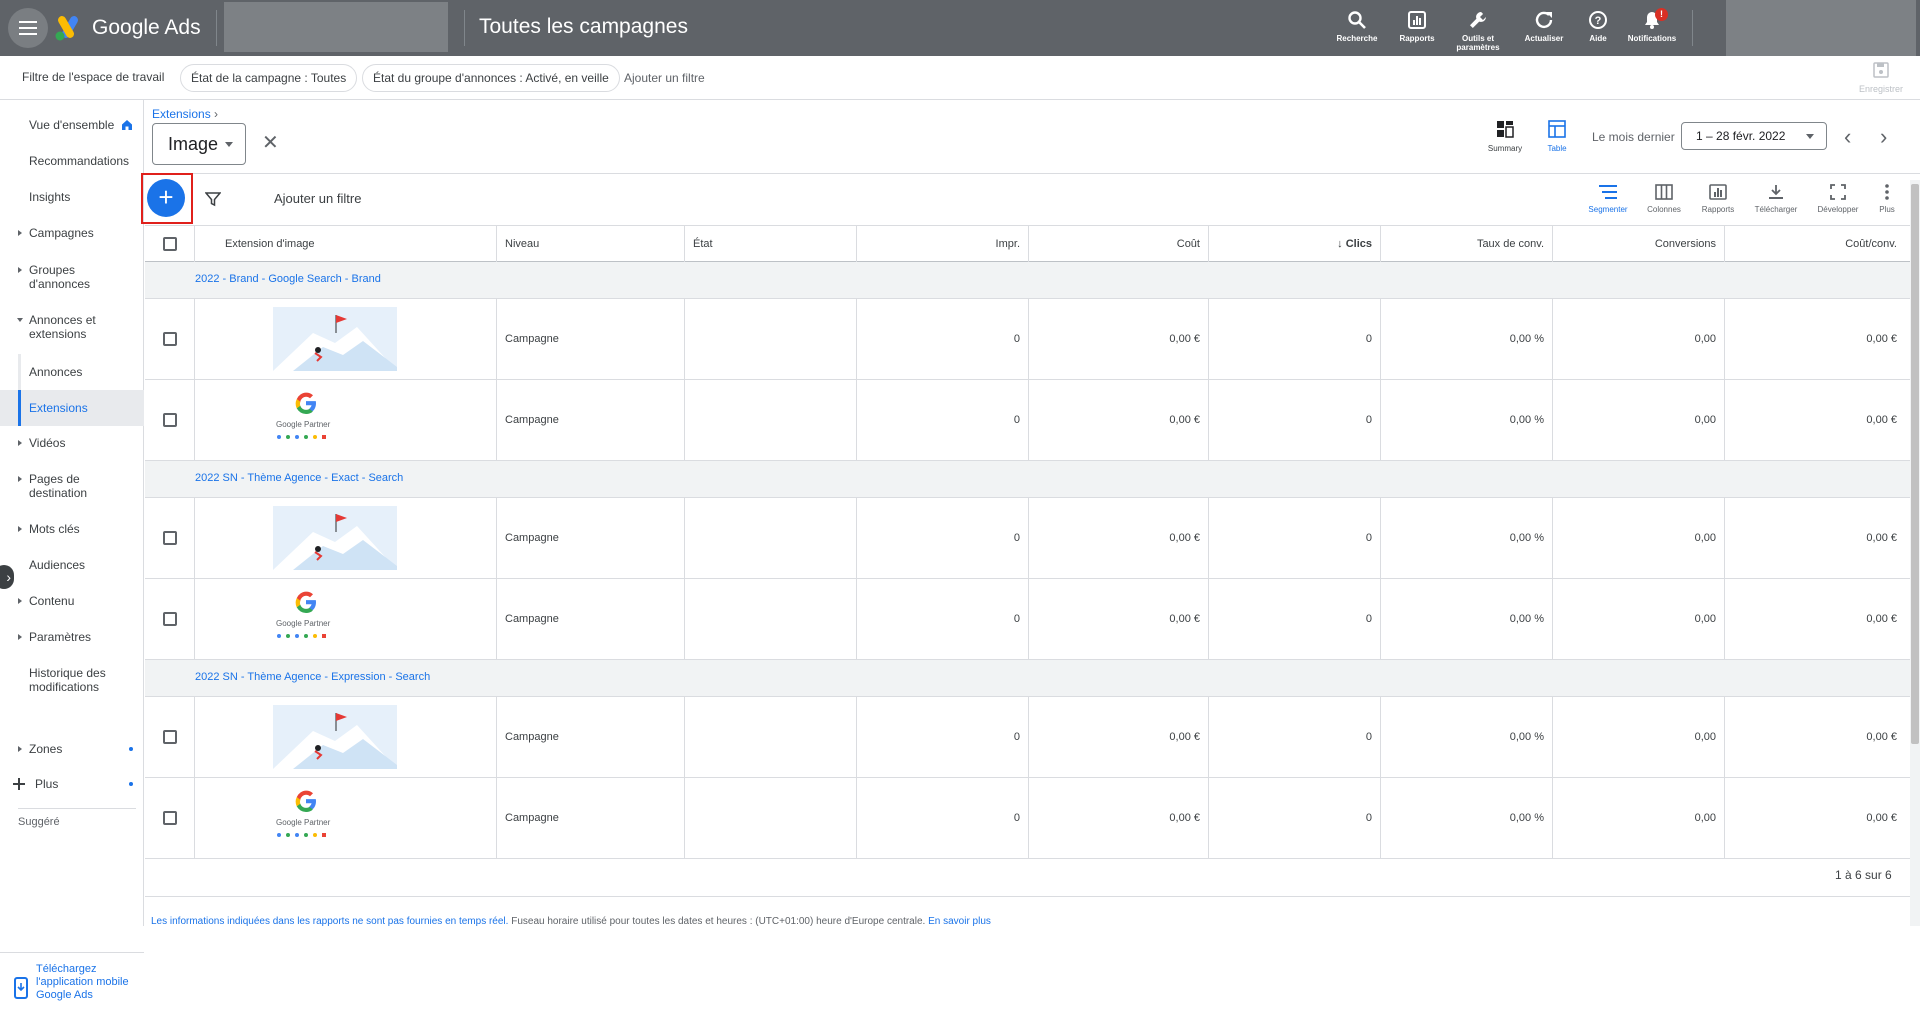 The width and height of the screenshot is (1920, 1026). I want to click on column-header: Extension d'image, so click(346, 244).